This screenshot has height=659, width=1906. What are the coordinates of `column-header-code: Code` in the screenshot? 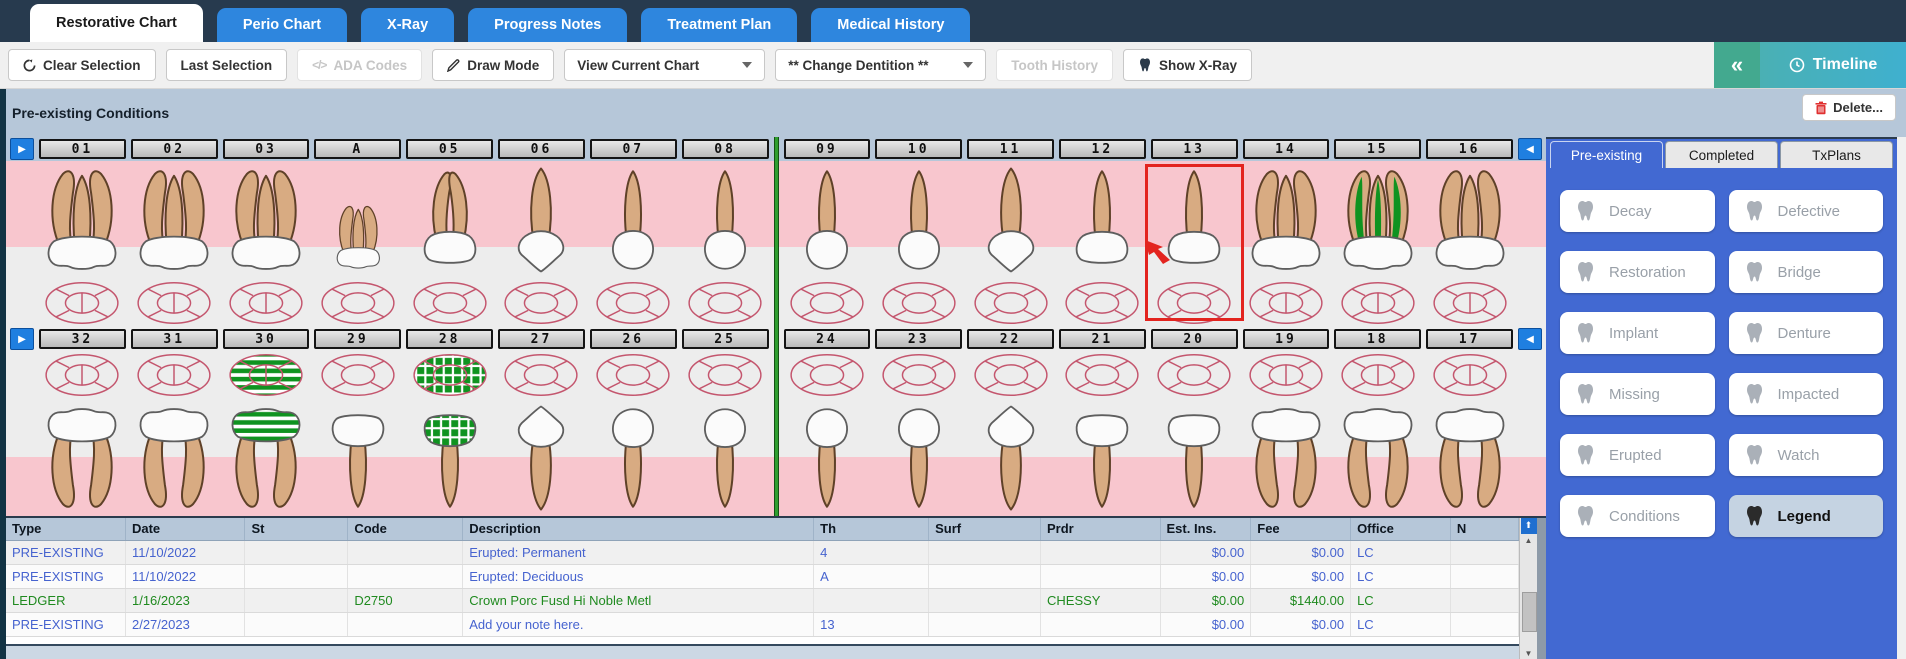 It's located at (405, 529).